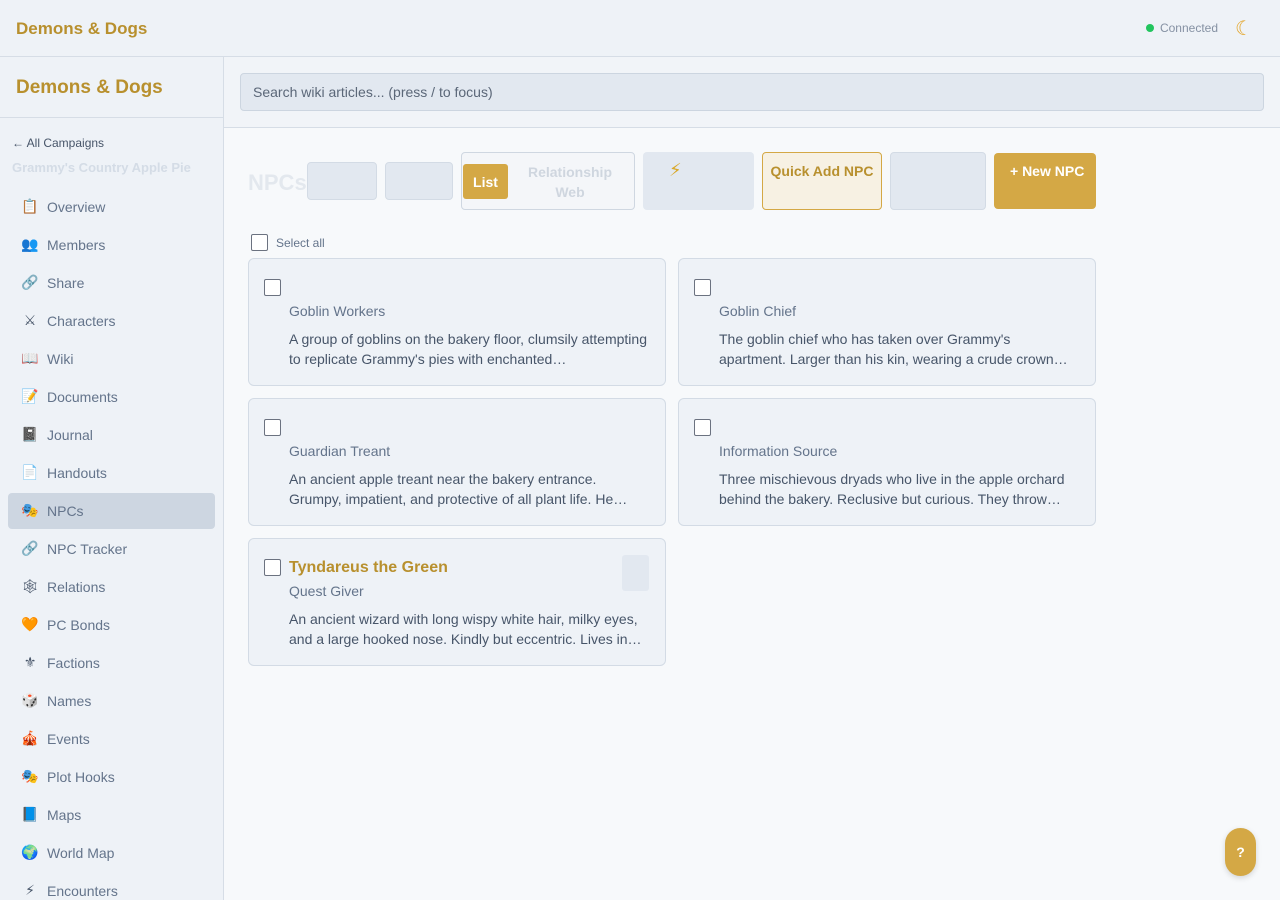 The image size is (1280, 900). Describe the element at coordinates (101, 167) in the screenshot. I see `campaign-name: Grammy's Country Apple Pie` at that location.